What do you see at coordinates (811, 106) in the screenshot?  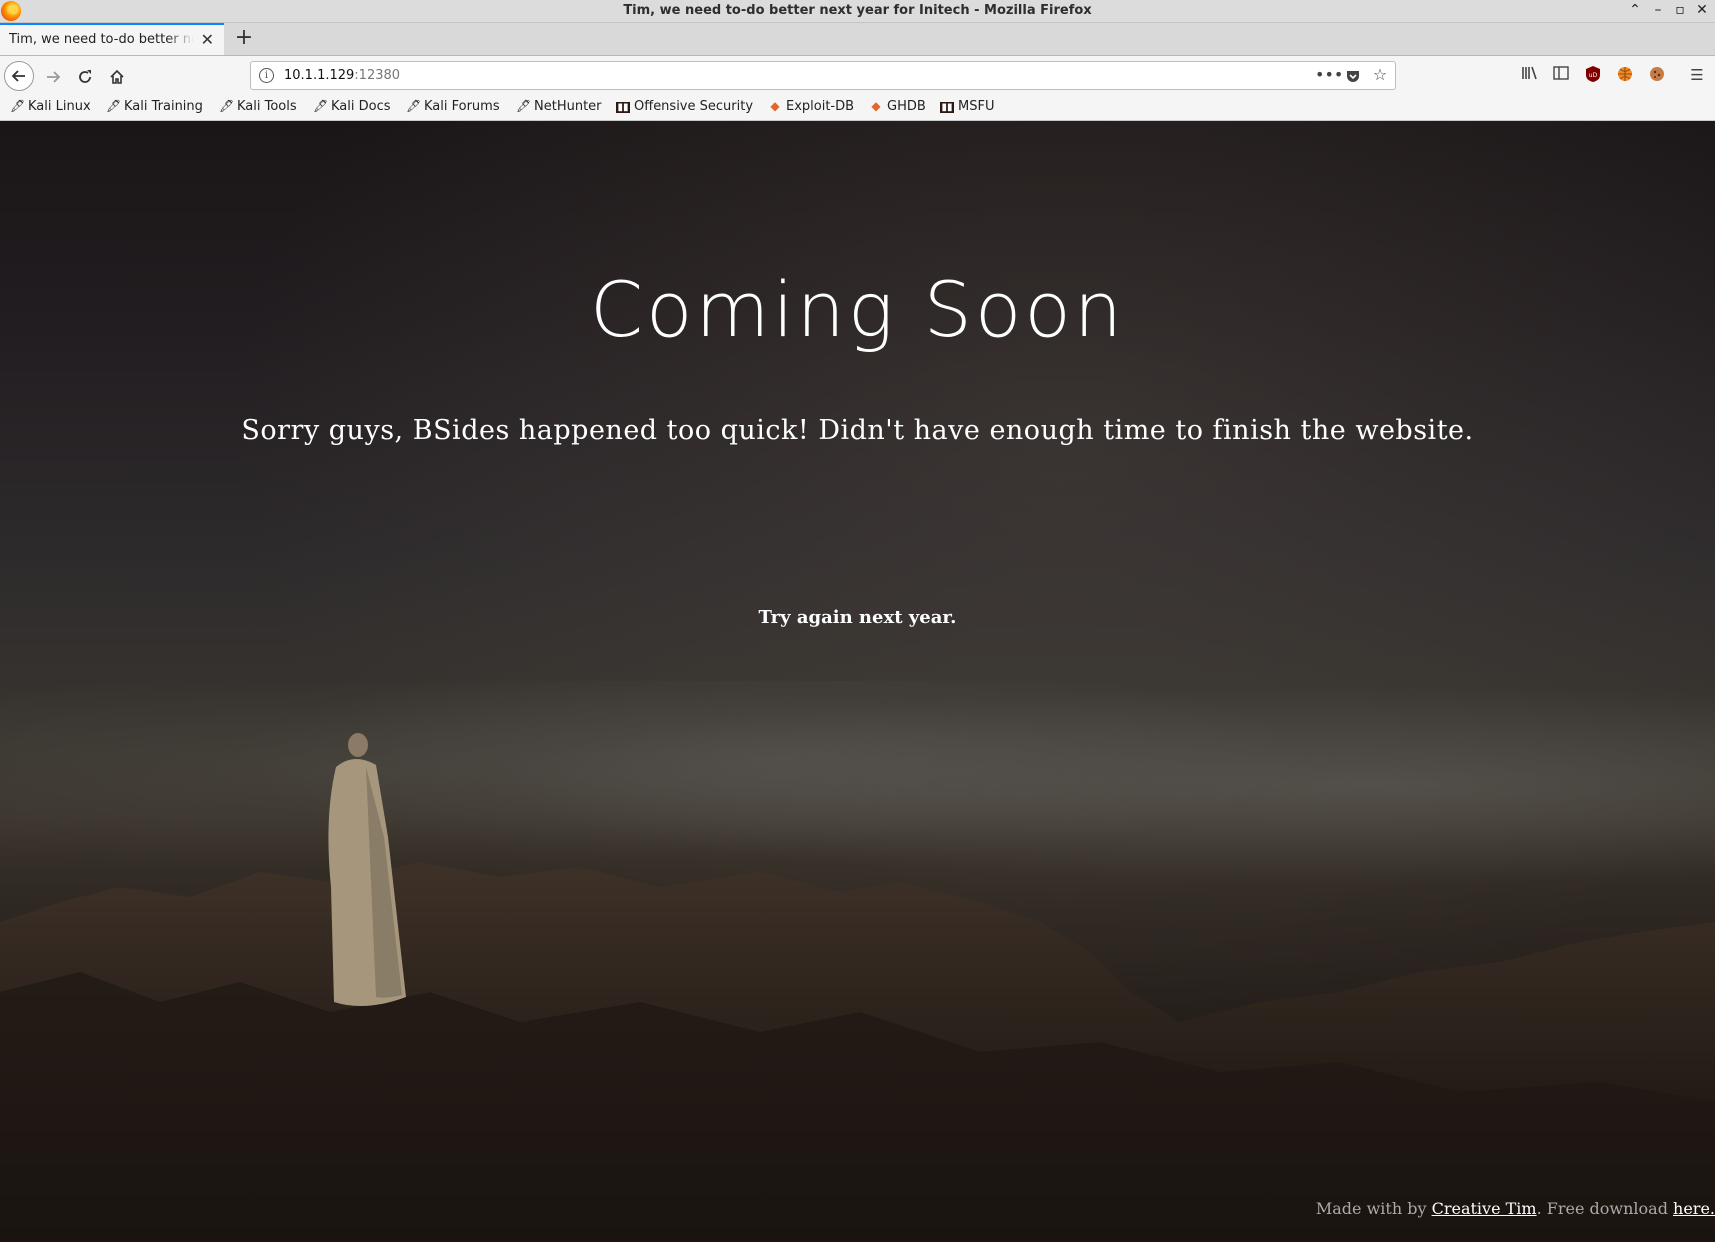 I see `bookmark-exploit-db: ◆ Exploit-DB` at bounding box center [811, 106].